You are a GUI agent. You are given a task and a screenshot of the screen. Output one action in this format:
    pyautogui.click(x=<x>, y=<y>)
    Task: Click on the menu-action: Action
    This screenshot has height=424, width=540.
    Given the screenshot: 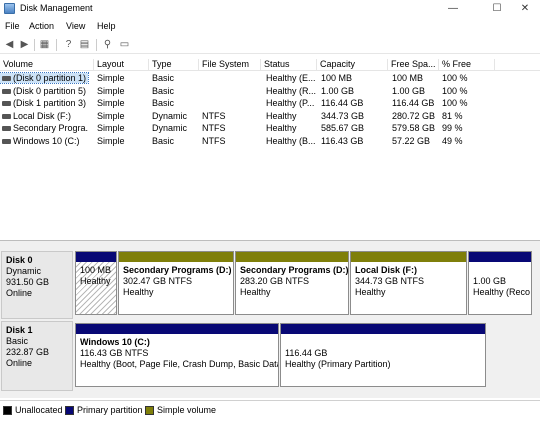 What is the action you would take?
    pyautogui.click(x=41, y=26)
    